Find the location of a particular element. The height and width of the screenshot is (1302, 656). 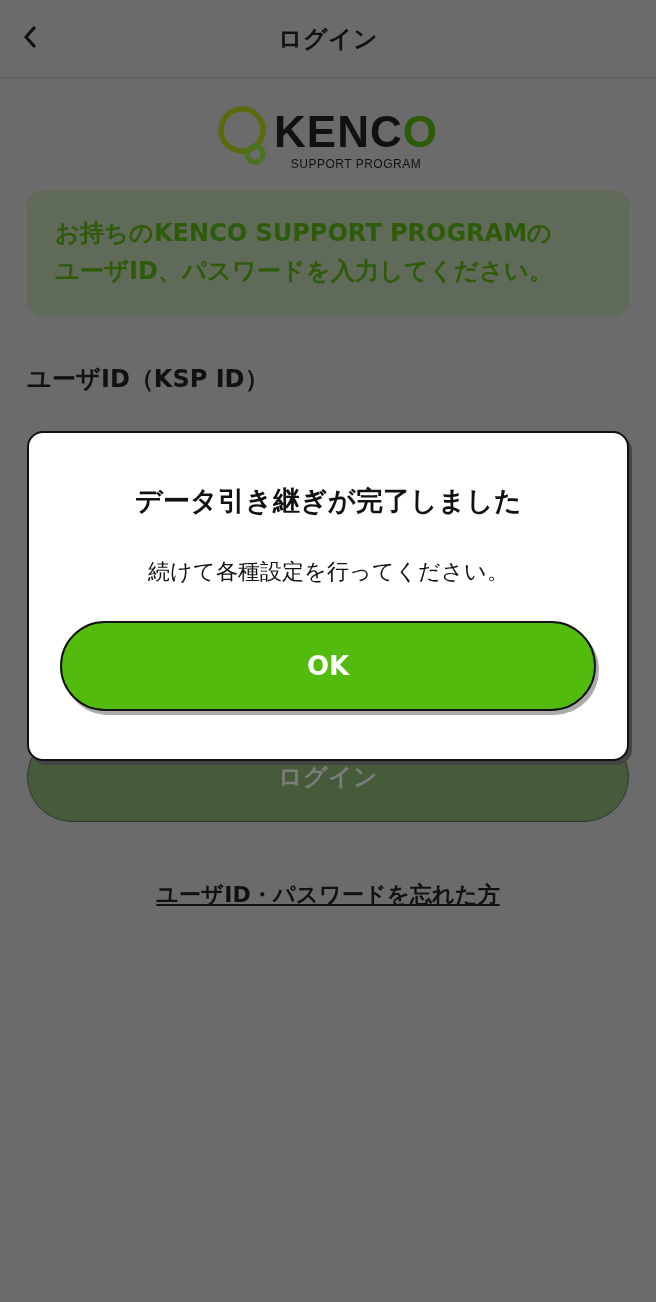

dialog-title: データ引き継ぎが完了しました is located at coordinates (328, 501).